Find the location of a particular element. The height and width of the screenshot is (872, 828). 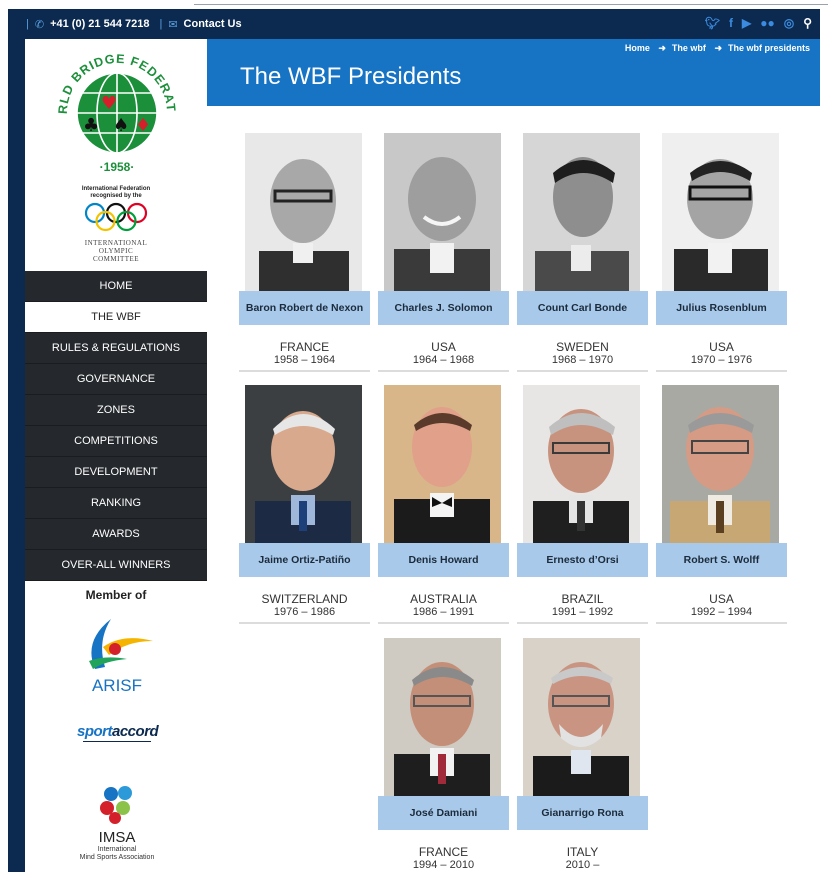

nav-item-over-all-winners: OVER-ALL WINNERS is located at coordinates (120, 565).